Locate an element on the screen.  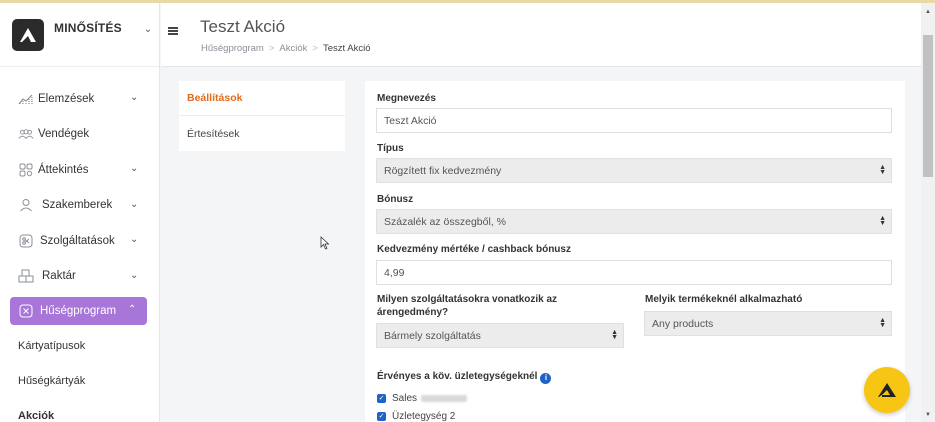
bonus-select: Százalék az összegből, % ▲ ▼ is located at coordinates (634, 221).